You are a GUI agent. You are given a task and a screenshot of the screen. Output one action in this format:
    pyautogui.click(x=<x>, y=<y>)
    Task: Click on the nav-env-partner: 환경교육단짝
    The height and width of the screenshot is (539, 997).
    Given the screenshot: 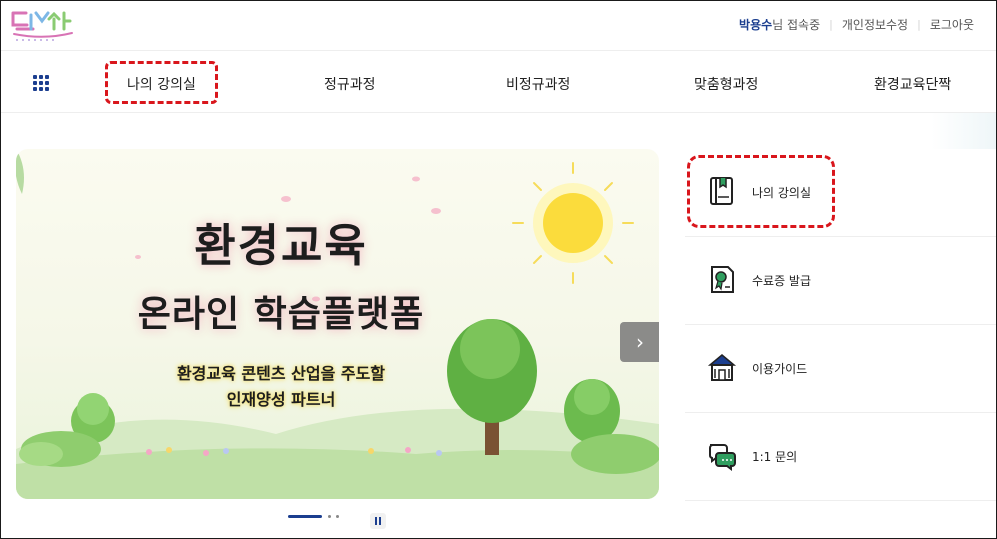 What is the action you would take?
    pyautogui.click(x=912, y=84)
    